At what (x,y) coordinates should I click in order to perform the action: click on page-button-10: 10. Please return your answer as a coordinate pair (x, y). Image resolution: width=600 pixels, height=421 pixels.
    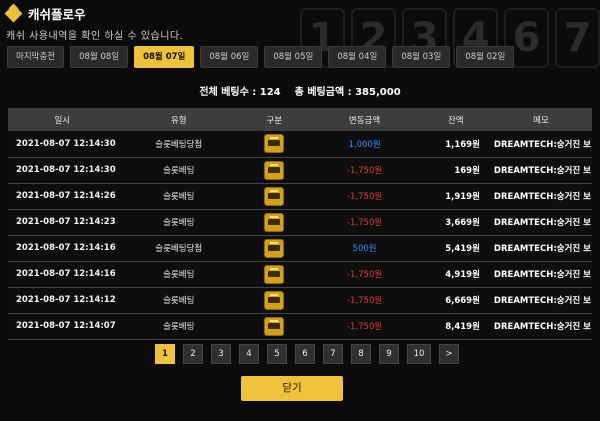
    Looking at the image, I should click on (419, 354).